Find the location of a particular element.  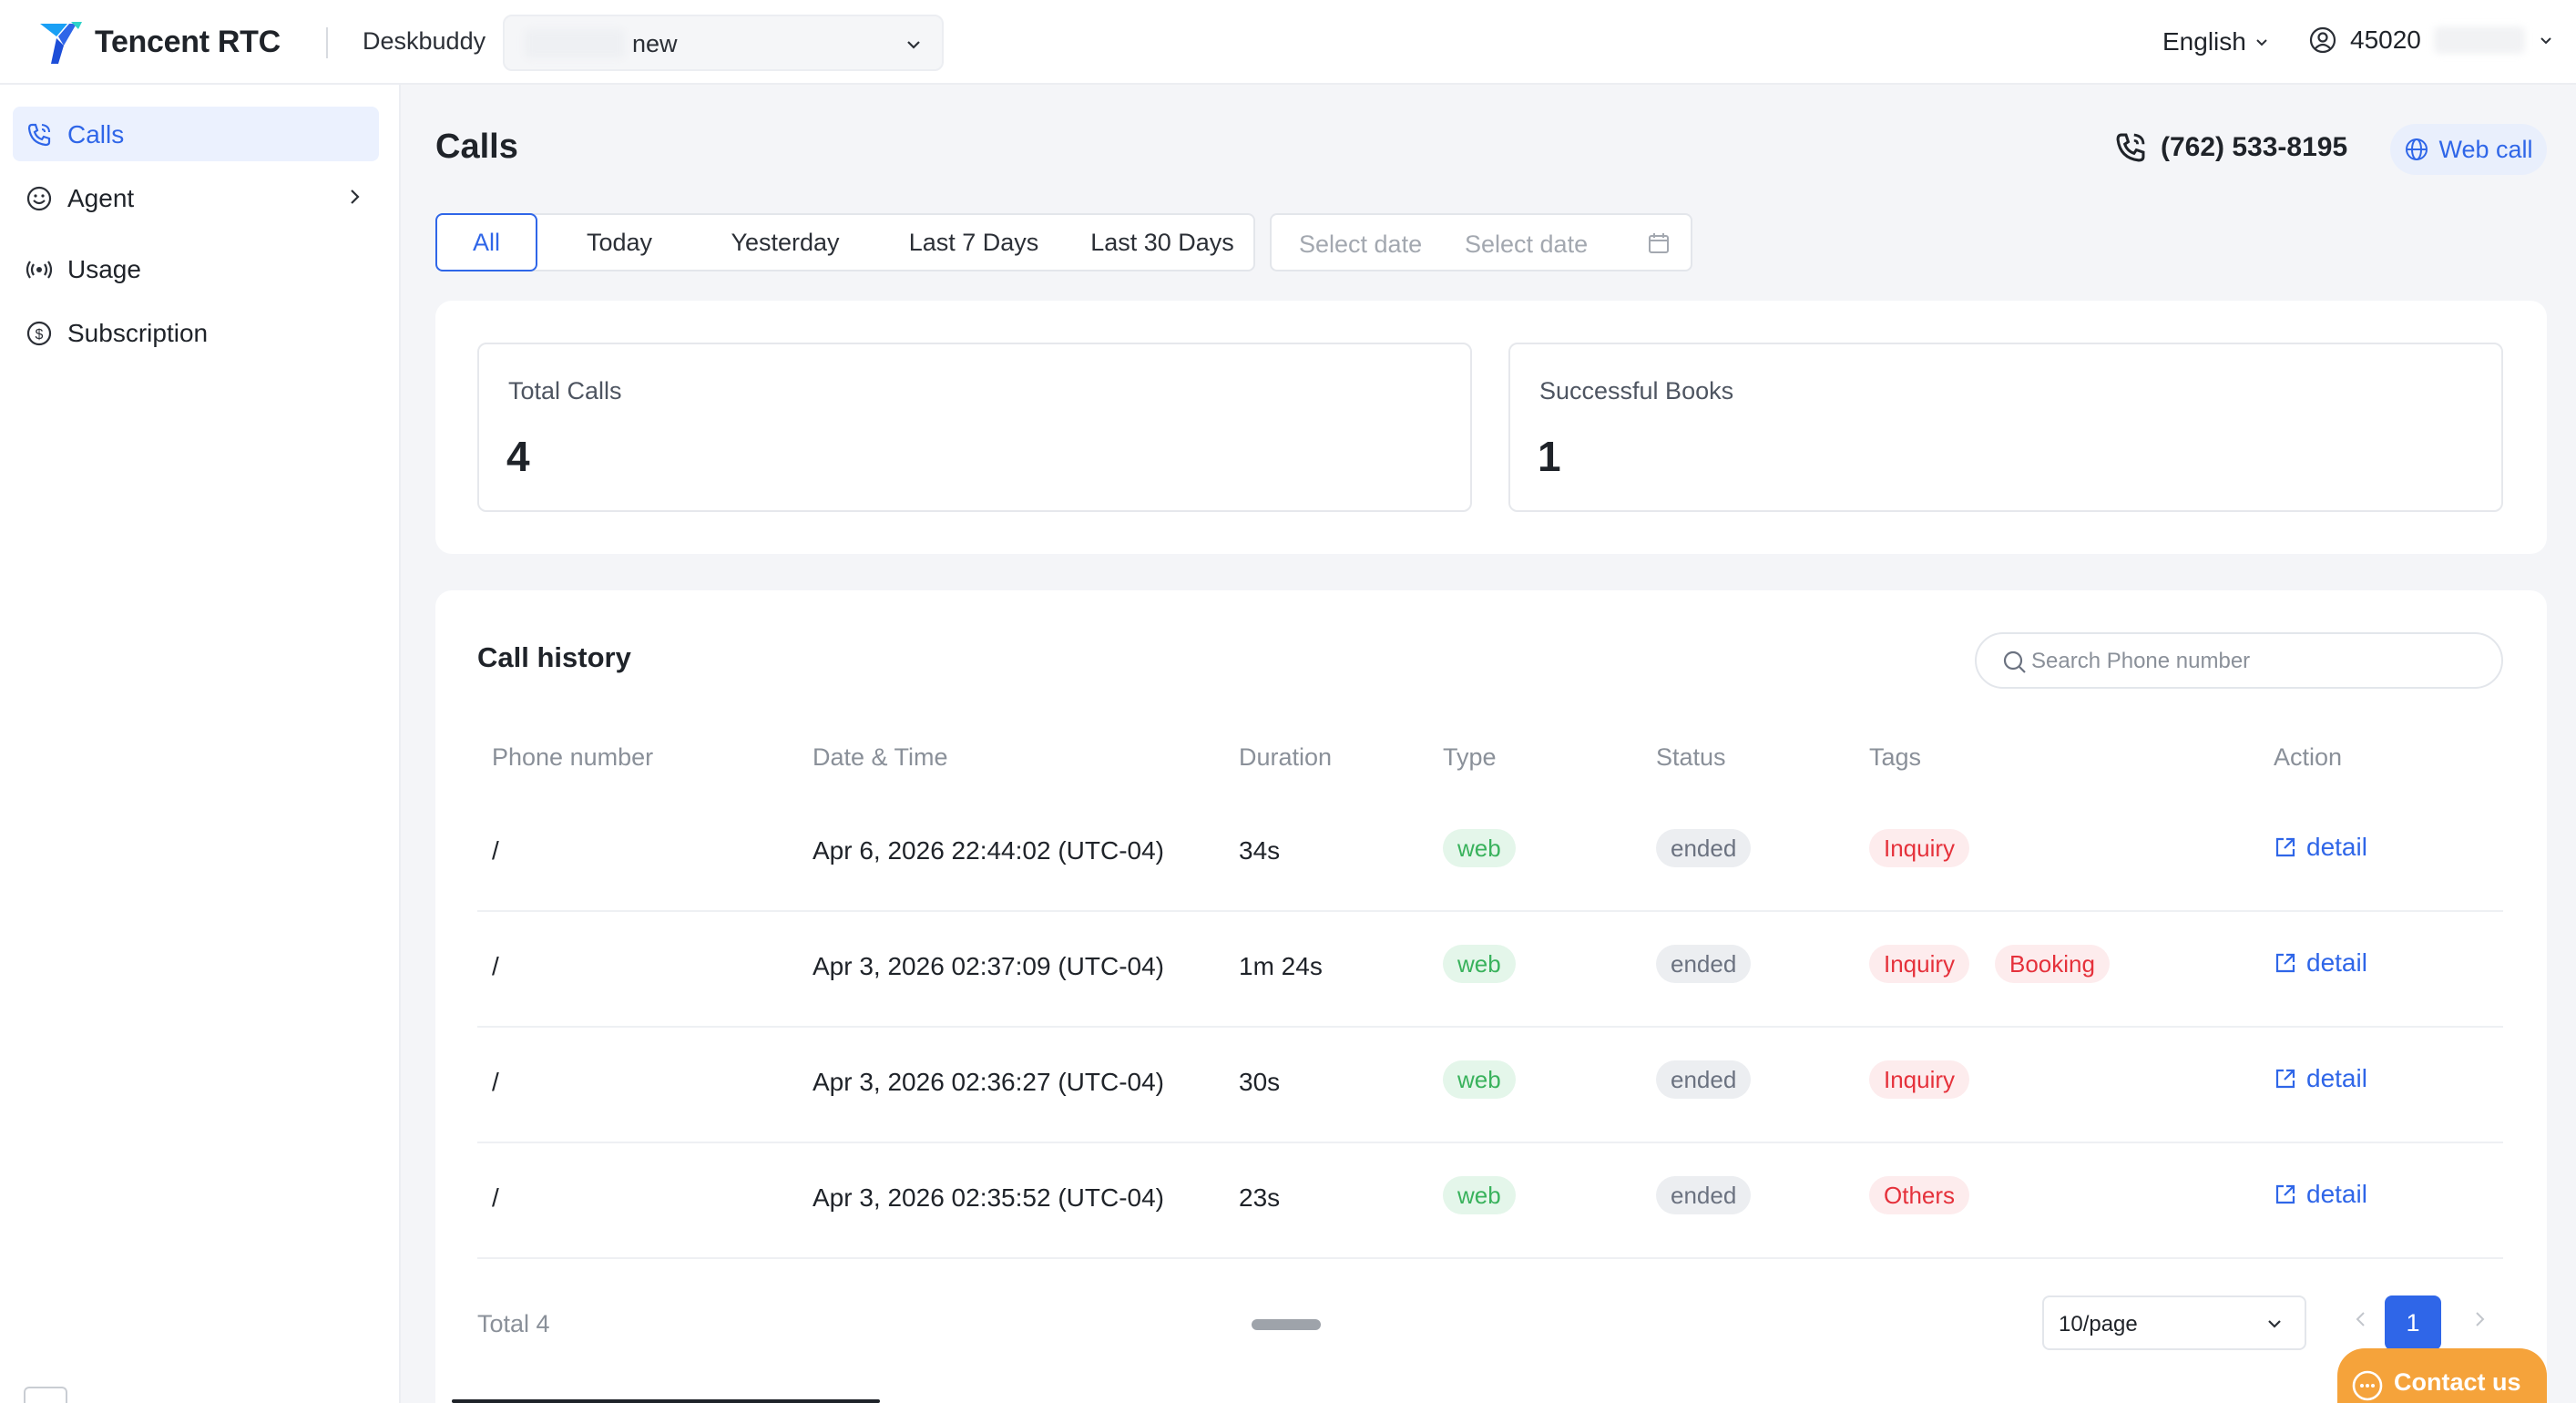

globe-icon is located at coordinates (2417, 149).